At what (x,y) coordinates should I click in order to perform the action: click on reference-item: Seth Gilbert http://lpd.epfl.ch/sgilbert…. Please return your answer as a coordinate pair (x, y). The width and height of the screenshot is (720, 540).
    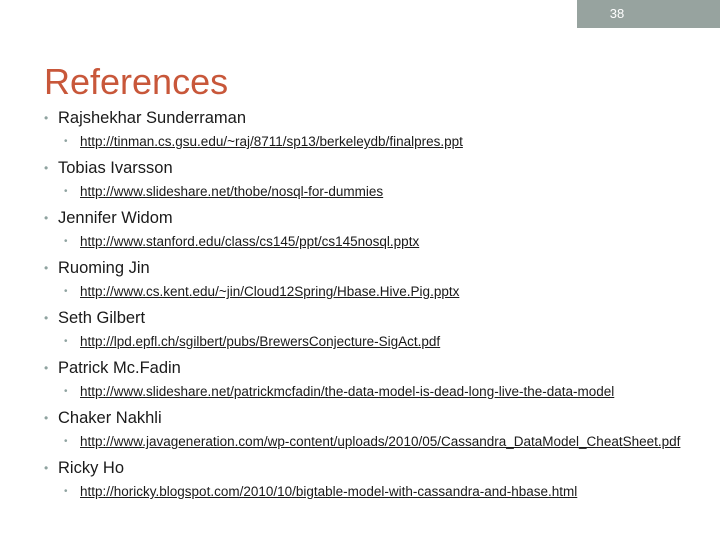
    Looking at the image, I should click on (364, 329).